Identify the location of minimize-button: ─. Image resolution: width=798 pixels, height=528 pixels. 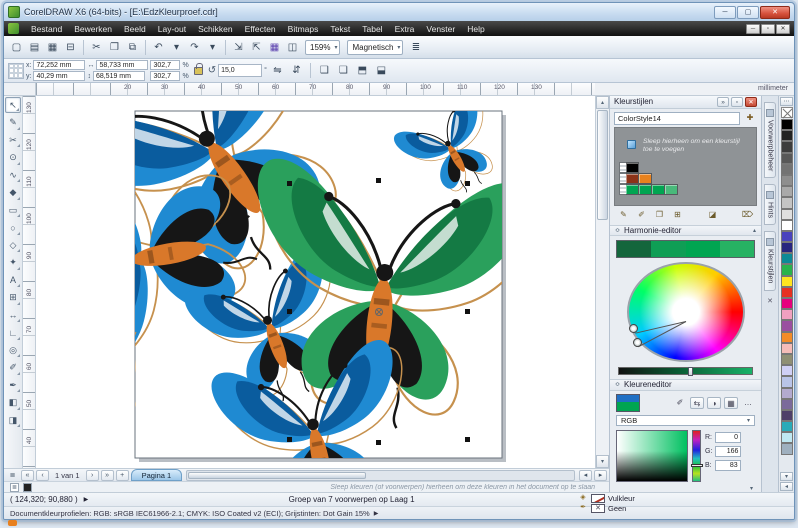
(725, 12).